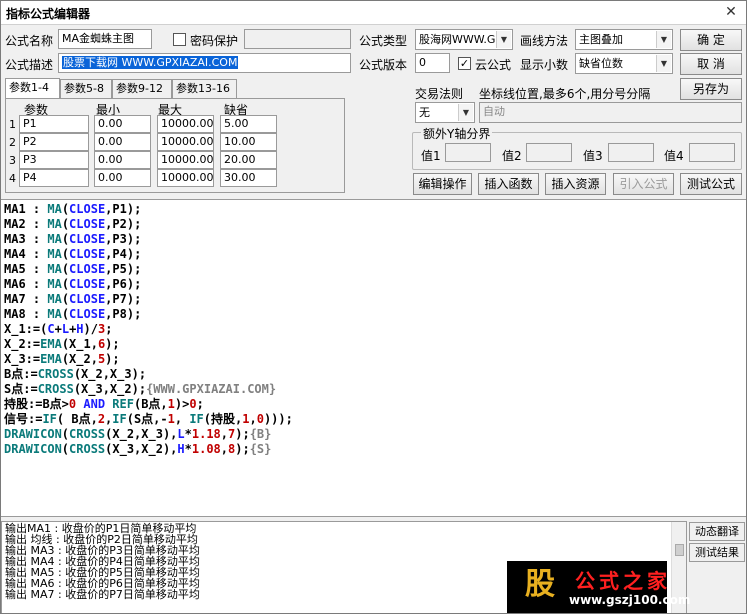  I want to click on ok-button: 确 定, so click(711, 40).